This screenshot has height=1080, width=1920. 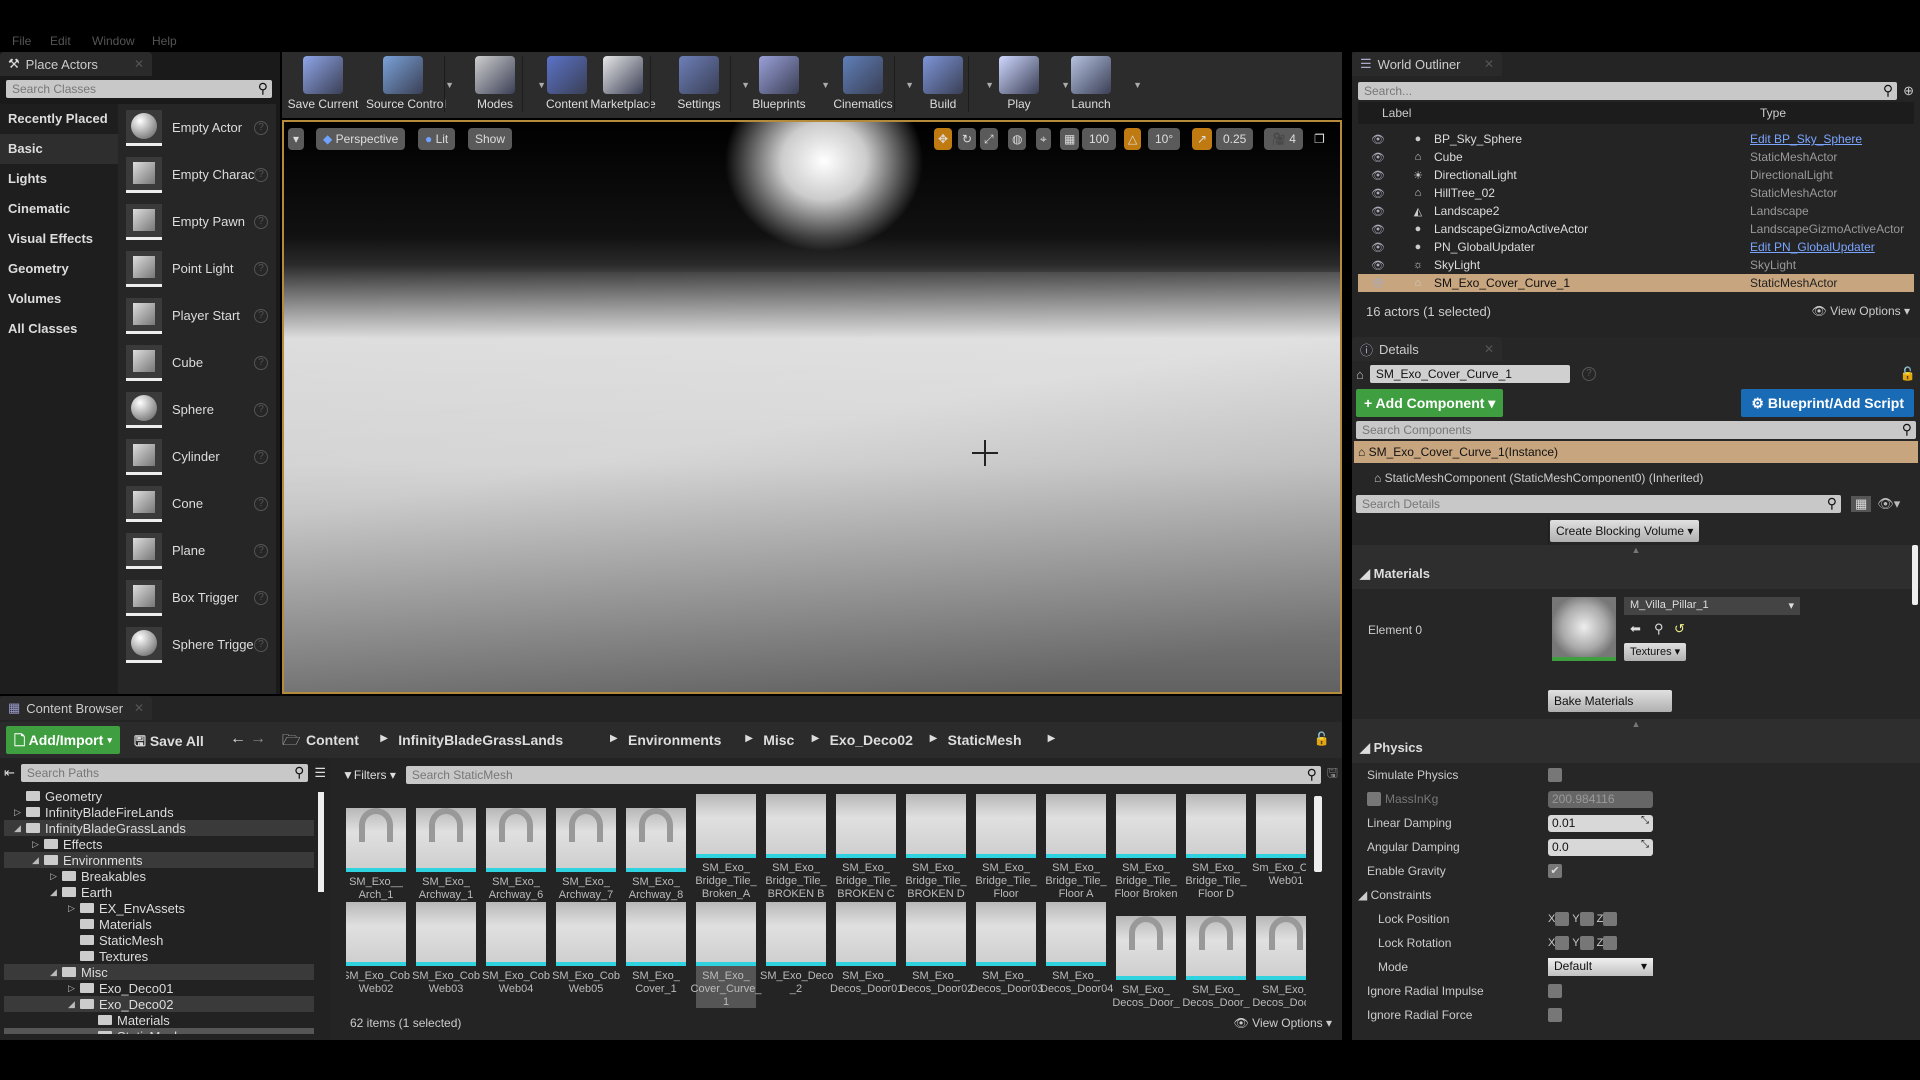 What do you see at coordinates (159, 908) in the screenshot?
I see `folder-tree-item: ▷ EX_EnvAssets` at bounding box center [159, 908].